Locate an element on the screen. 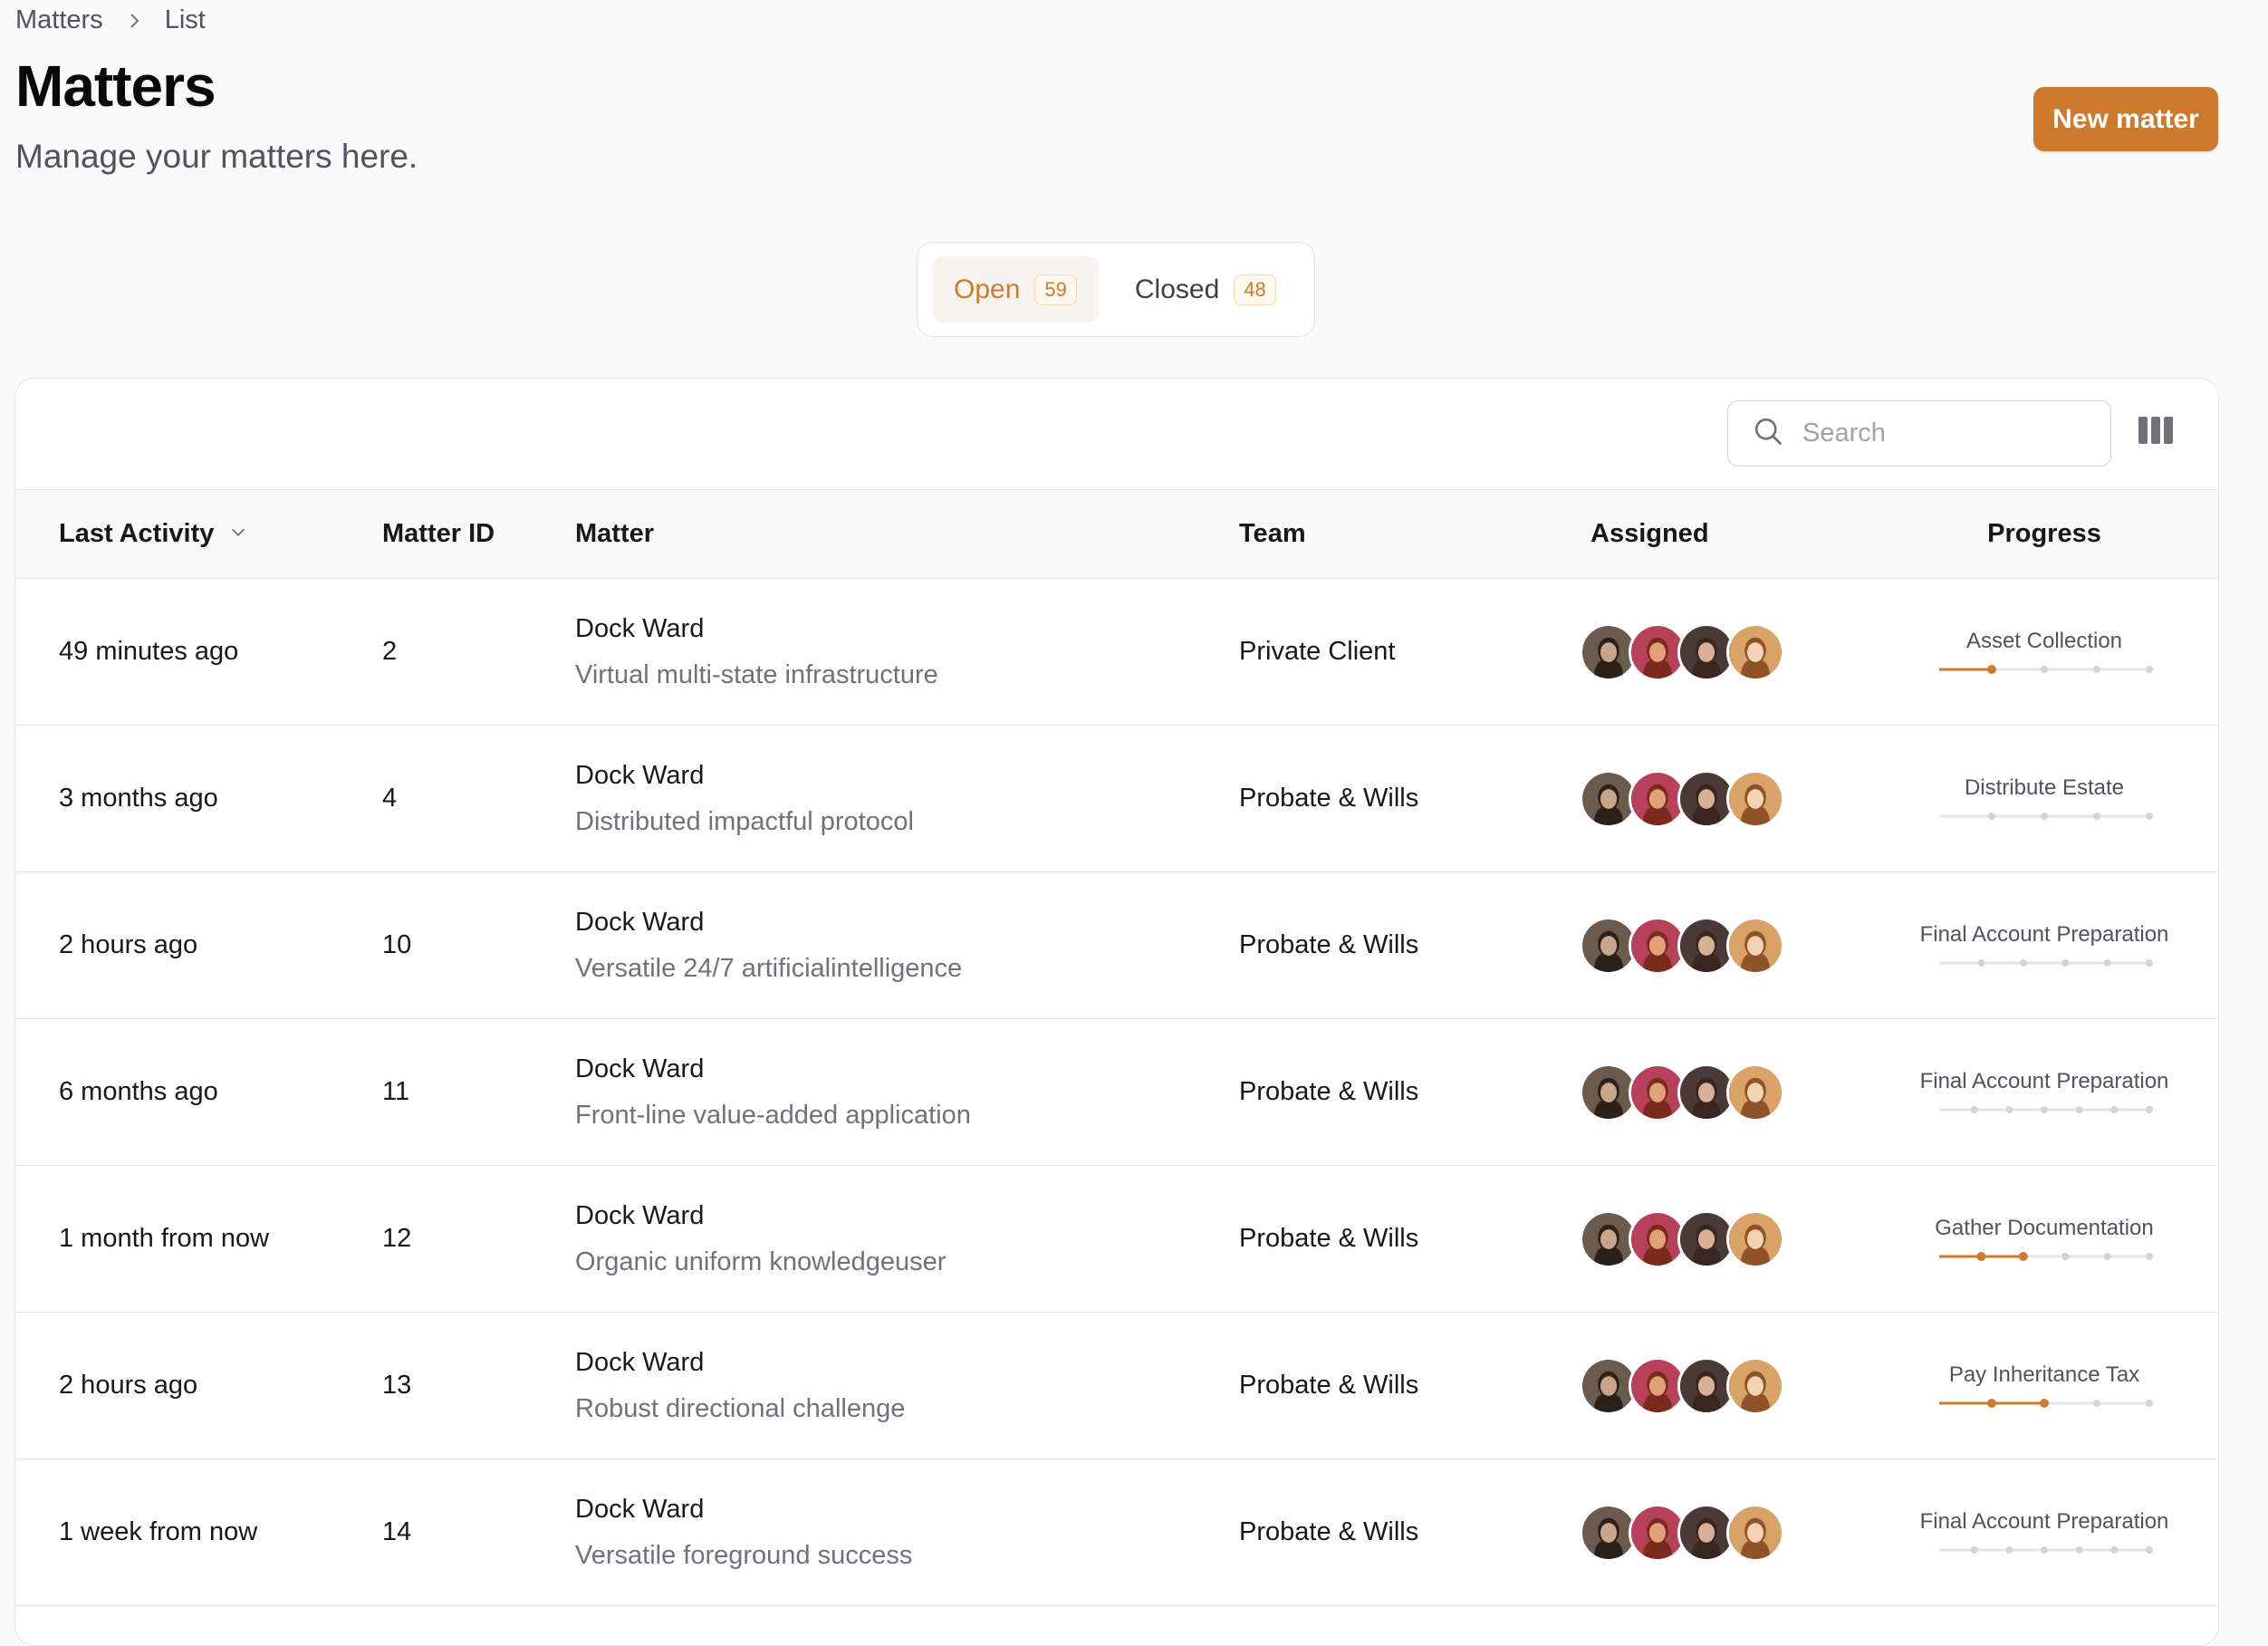  matter-description: Versatile foreground success is located at coordinates (744, 1555).